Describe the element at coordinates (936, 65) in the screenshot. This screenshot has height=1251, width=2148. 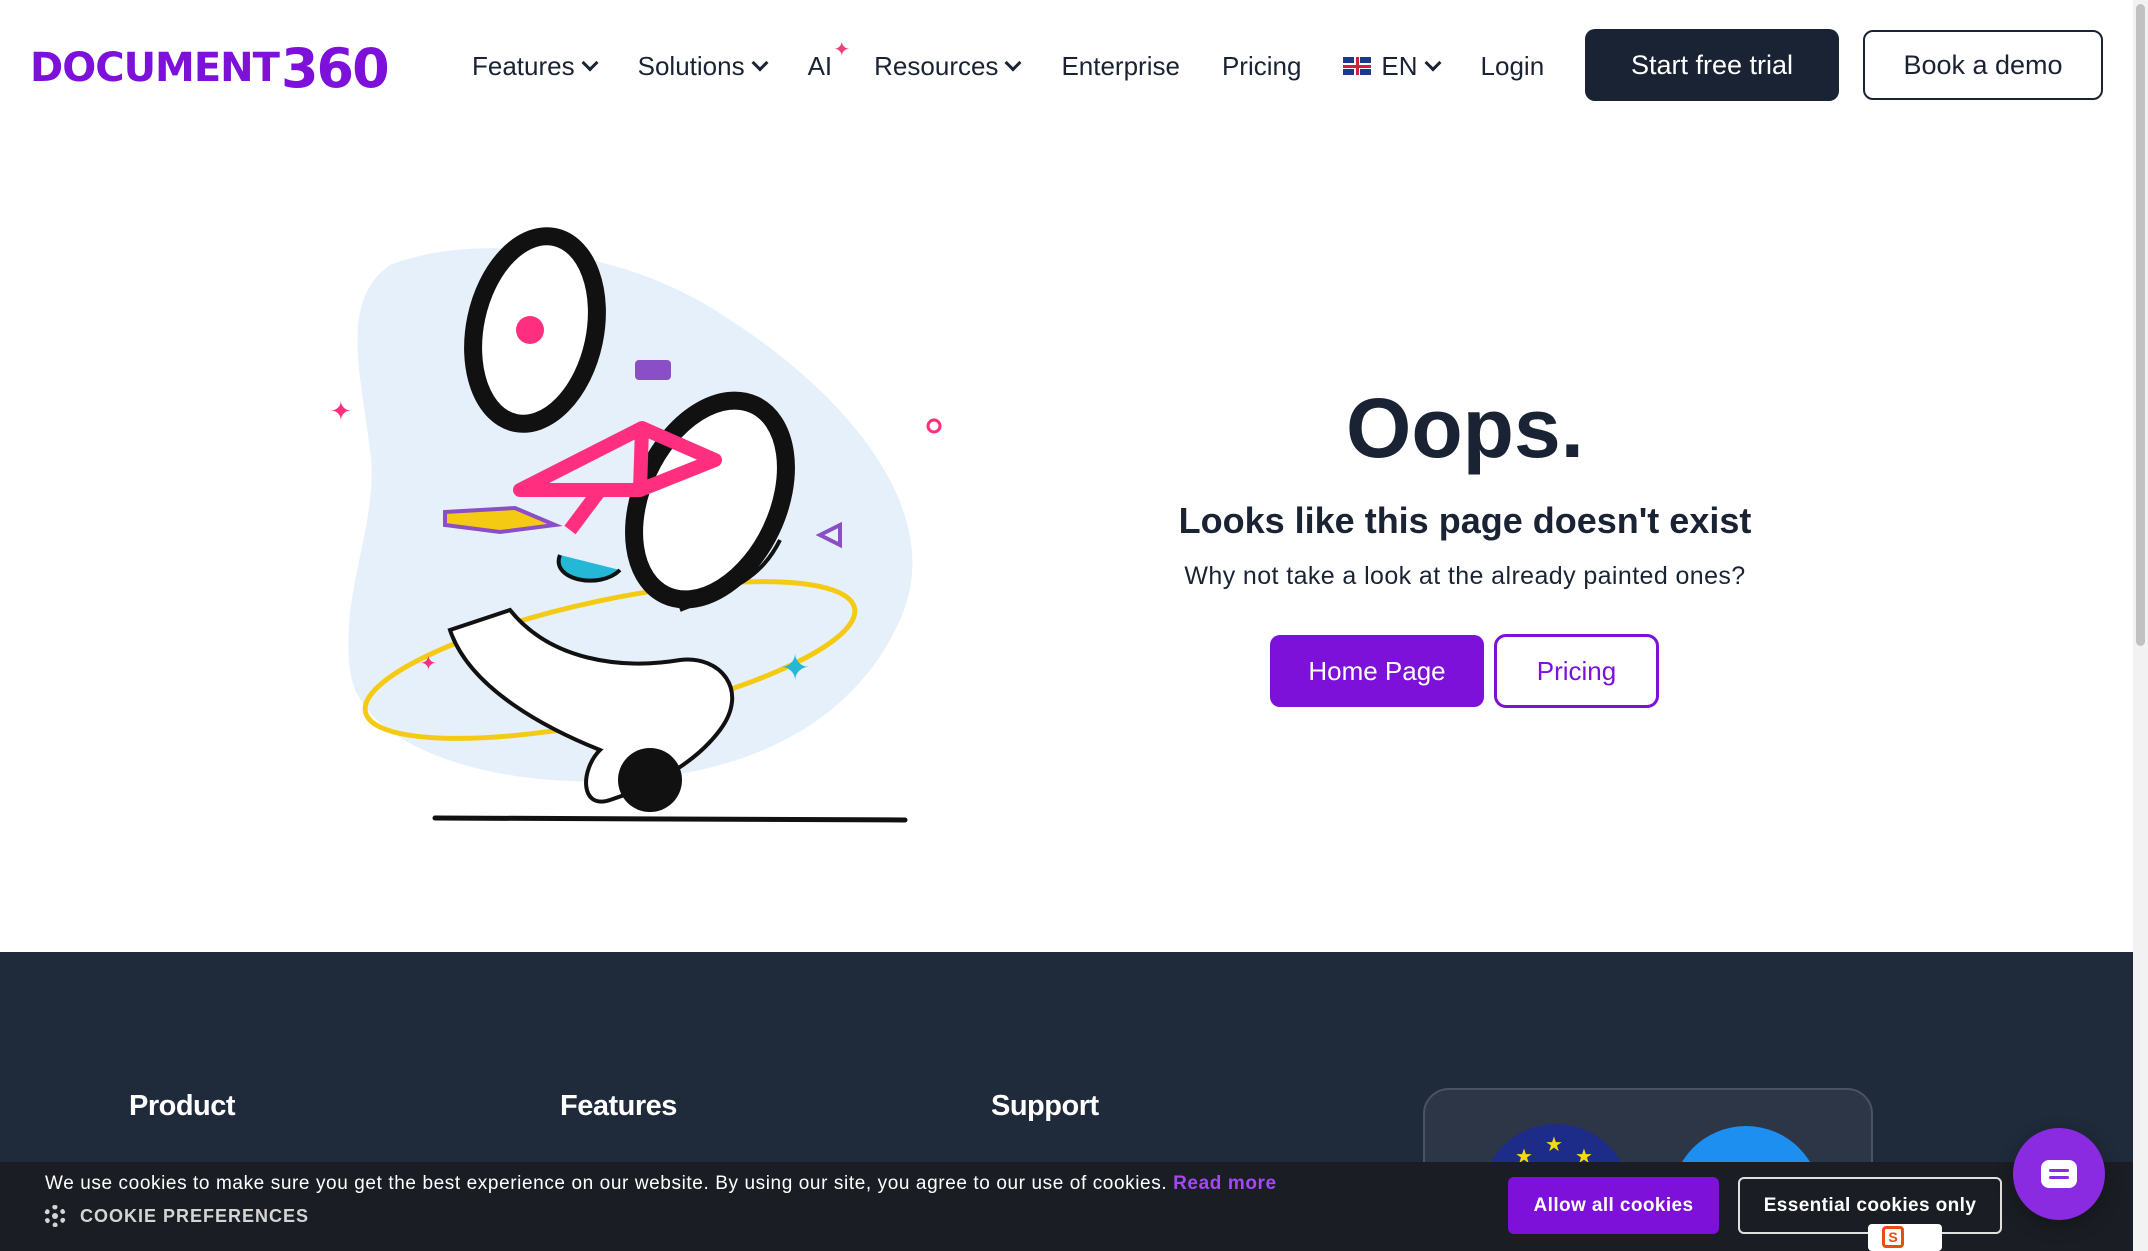
I see `nav-resources-label: Resources` at that location.